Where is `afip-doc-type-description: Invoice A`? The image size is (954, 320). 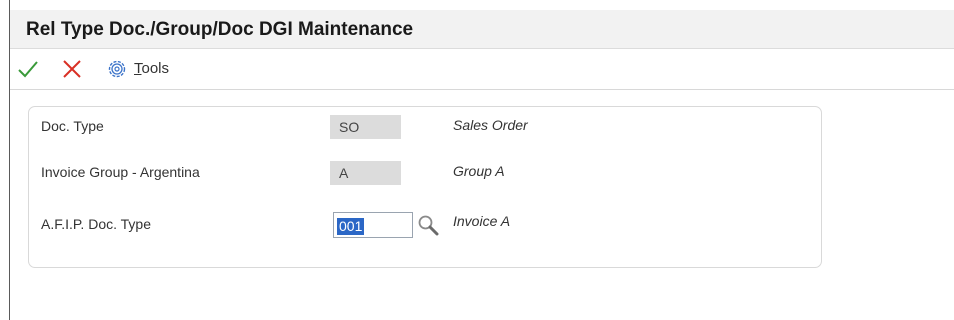
afip-doc-type-description: Invoice A is located at coordinates (482, 221).